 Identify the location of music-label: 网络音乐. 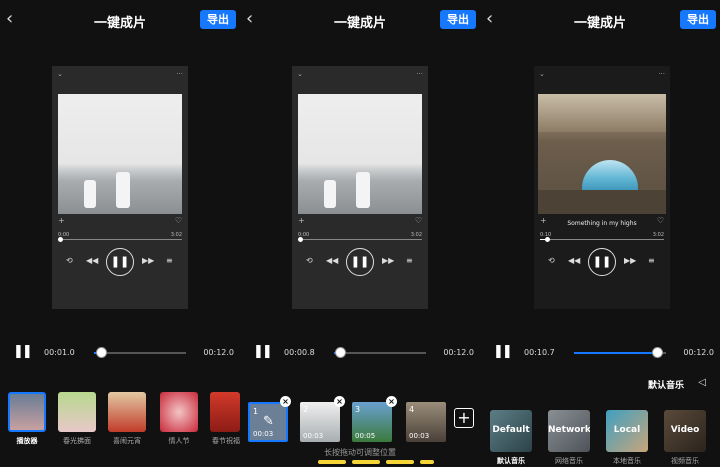
(569, 461).